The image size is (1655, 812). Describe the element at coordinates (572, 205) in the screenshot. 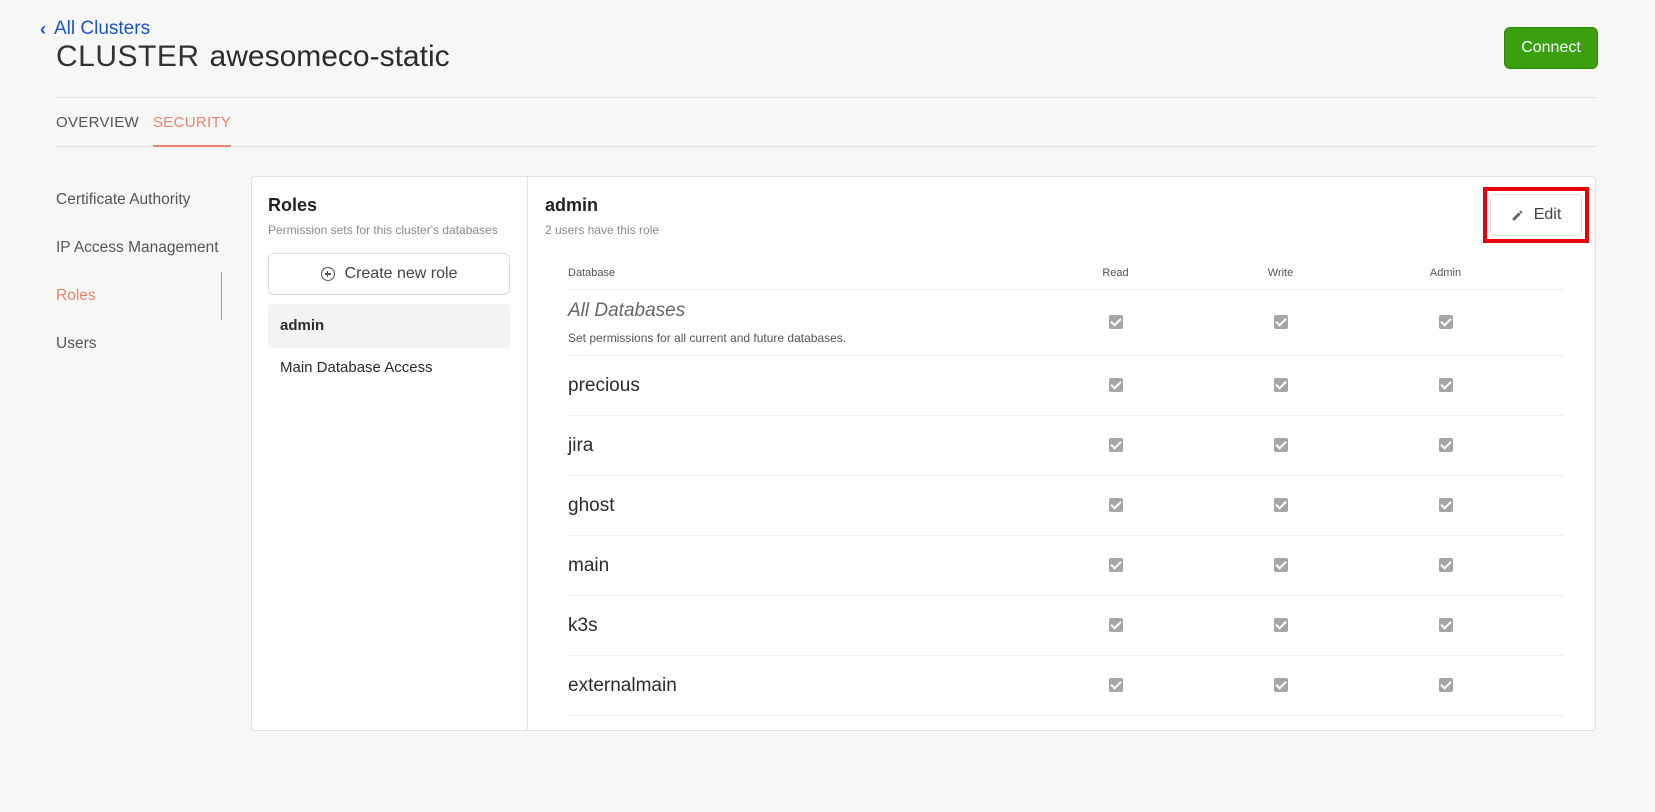

I see `role-title: admin` at that location.